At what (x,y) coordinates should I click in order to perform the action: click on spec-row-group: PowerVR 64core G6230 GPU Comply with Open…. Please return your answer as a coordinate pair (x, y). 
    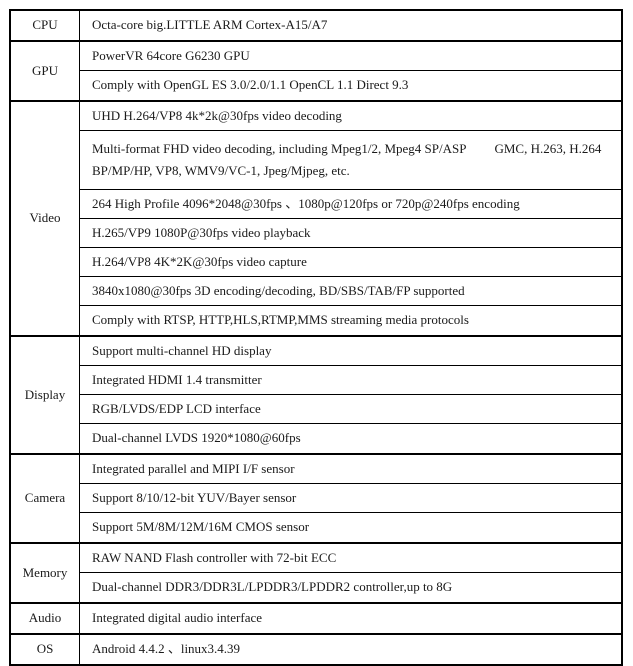
    Looking at the image, I should click on (350, 71).